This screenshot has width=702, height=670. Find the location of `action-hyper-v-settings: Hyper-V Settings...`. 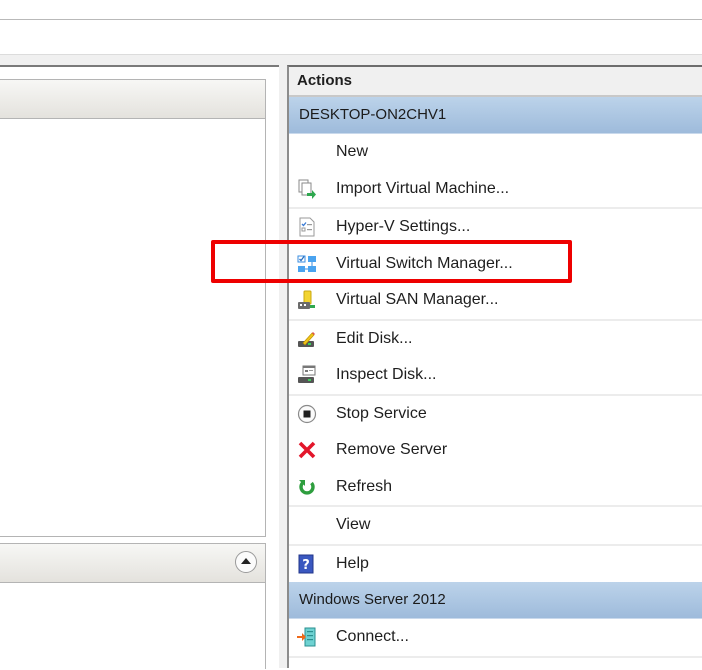

action-hyper-v-settings: Hyper-V Settings... is located at coordinates (495, 227).